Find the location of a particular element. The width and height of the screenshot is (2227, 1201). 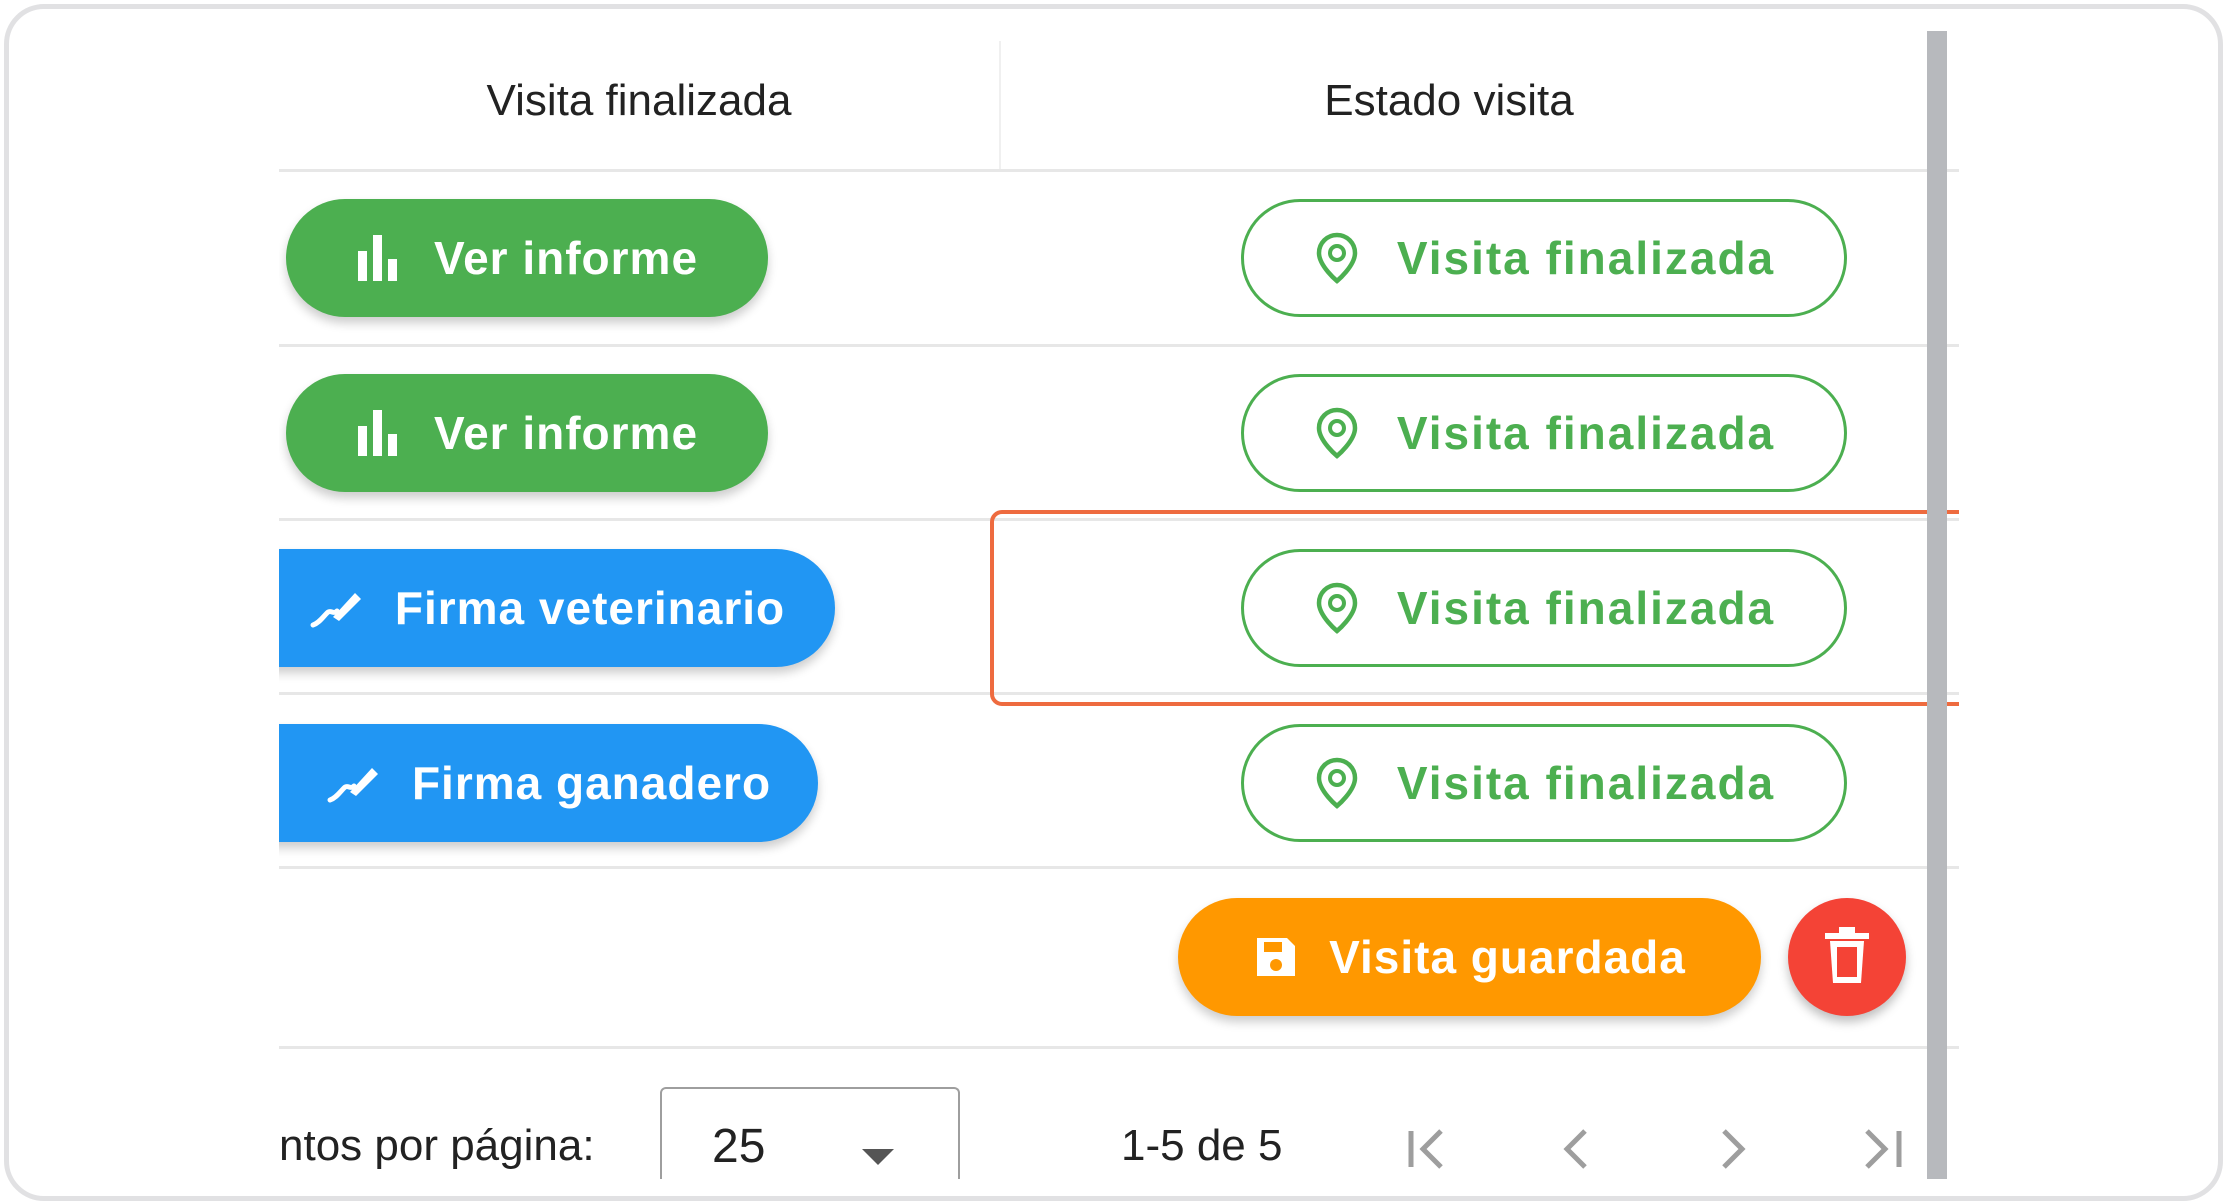

highlight-box is located at coordinates (1474, 608).